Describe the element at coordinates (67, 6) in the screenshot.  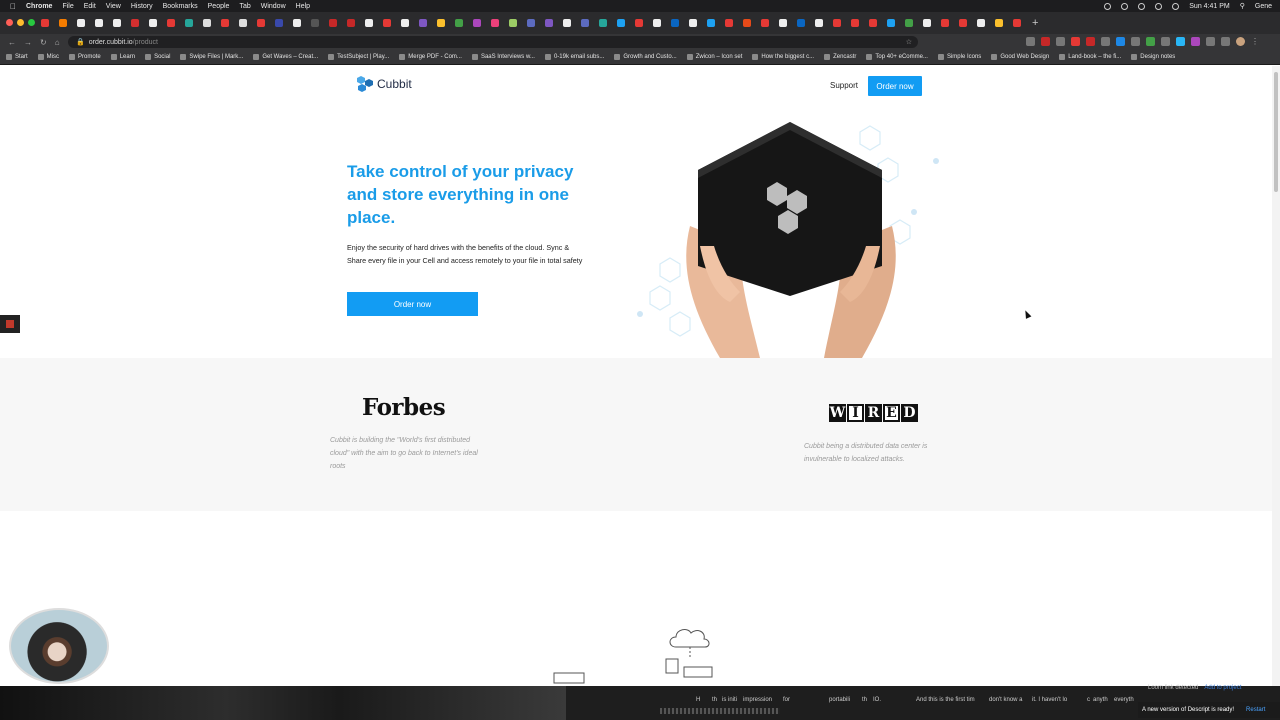
I see `menu-file: File` at that location.